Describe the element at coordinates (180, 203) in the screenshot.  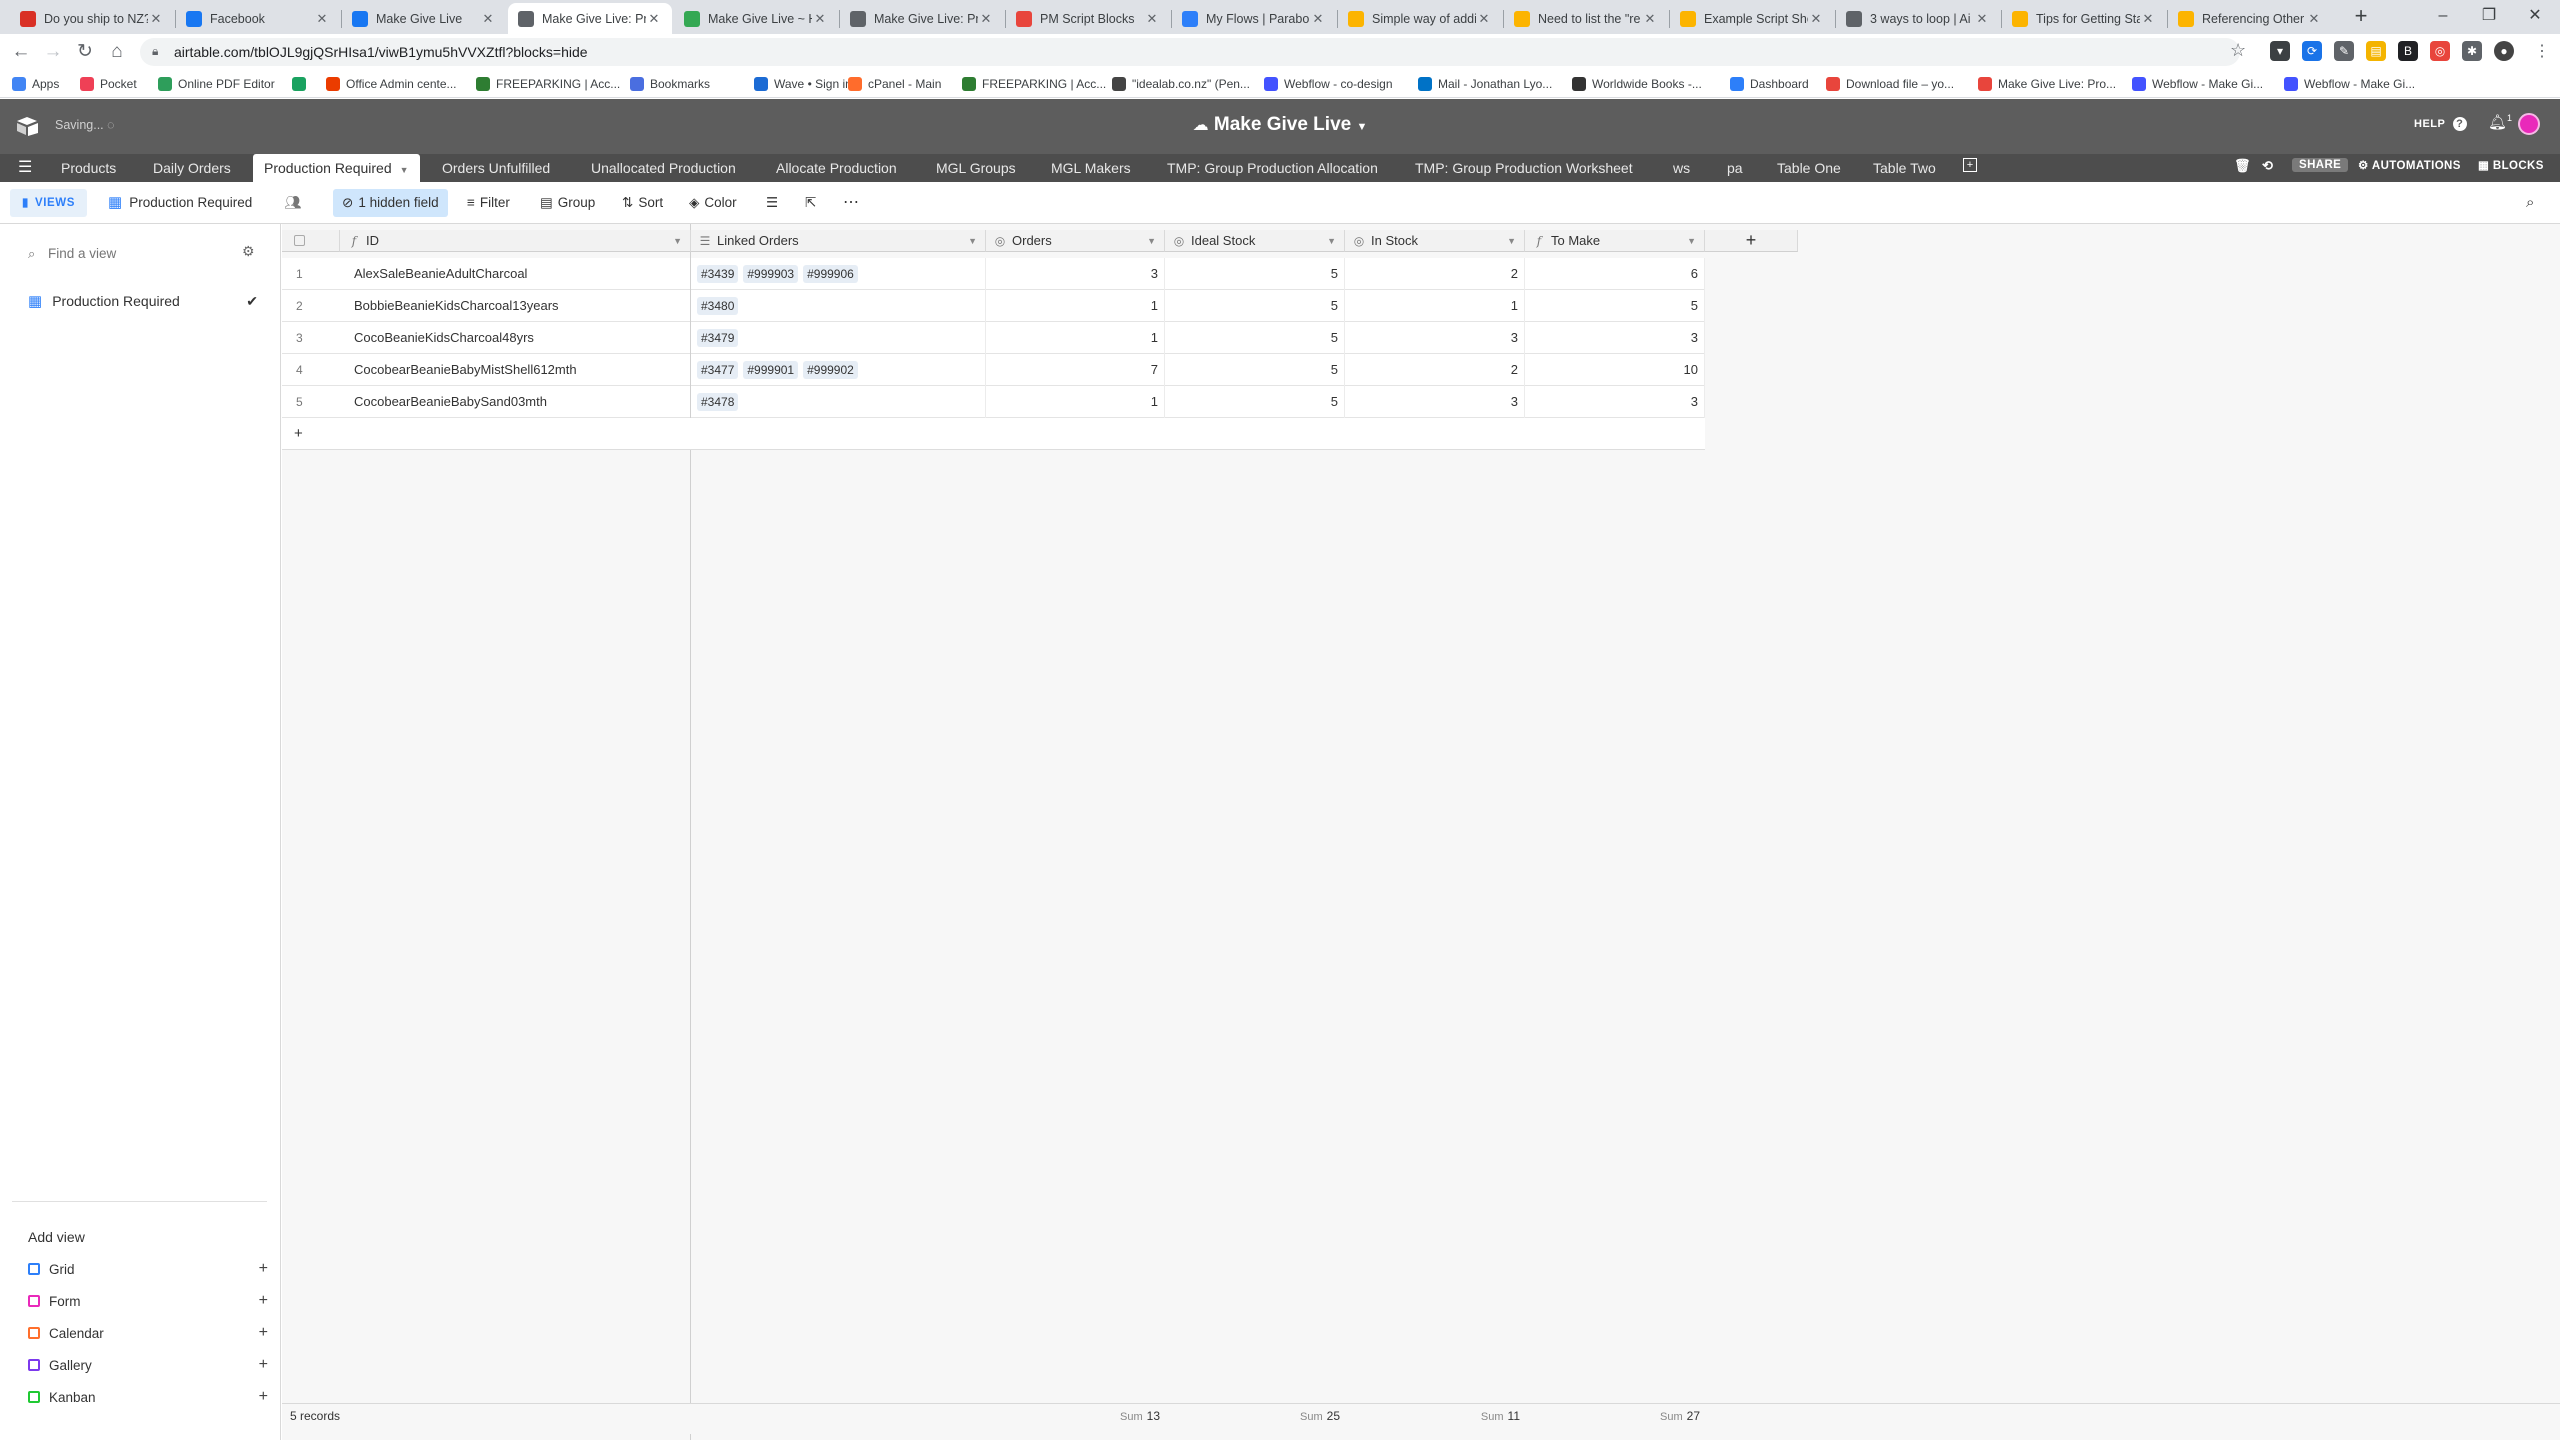
I see `current-view-button: ▦ Production Required` at that location.